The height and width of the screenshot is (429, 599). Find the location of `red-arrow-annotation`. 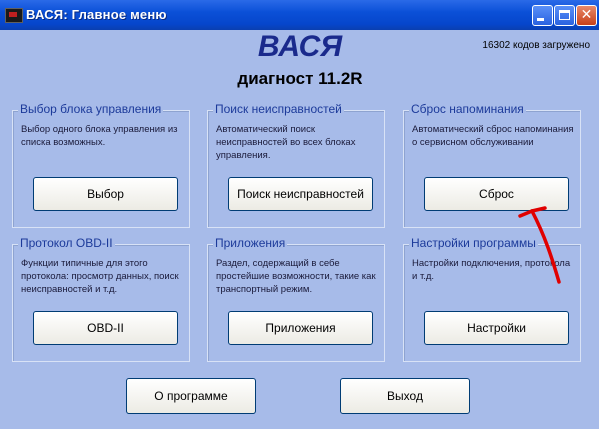

red-arrow-annotation is located at coordinates (539, 245).